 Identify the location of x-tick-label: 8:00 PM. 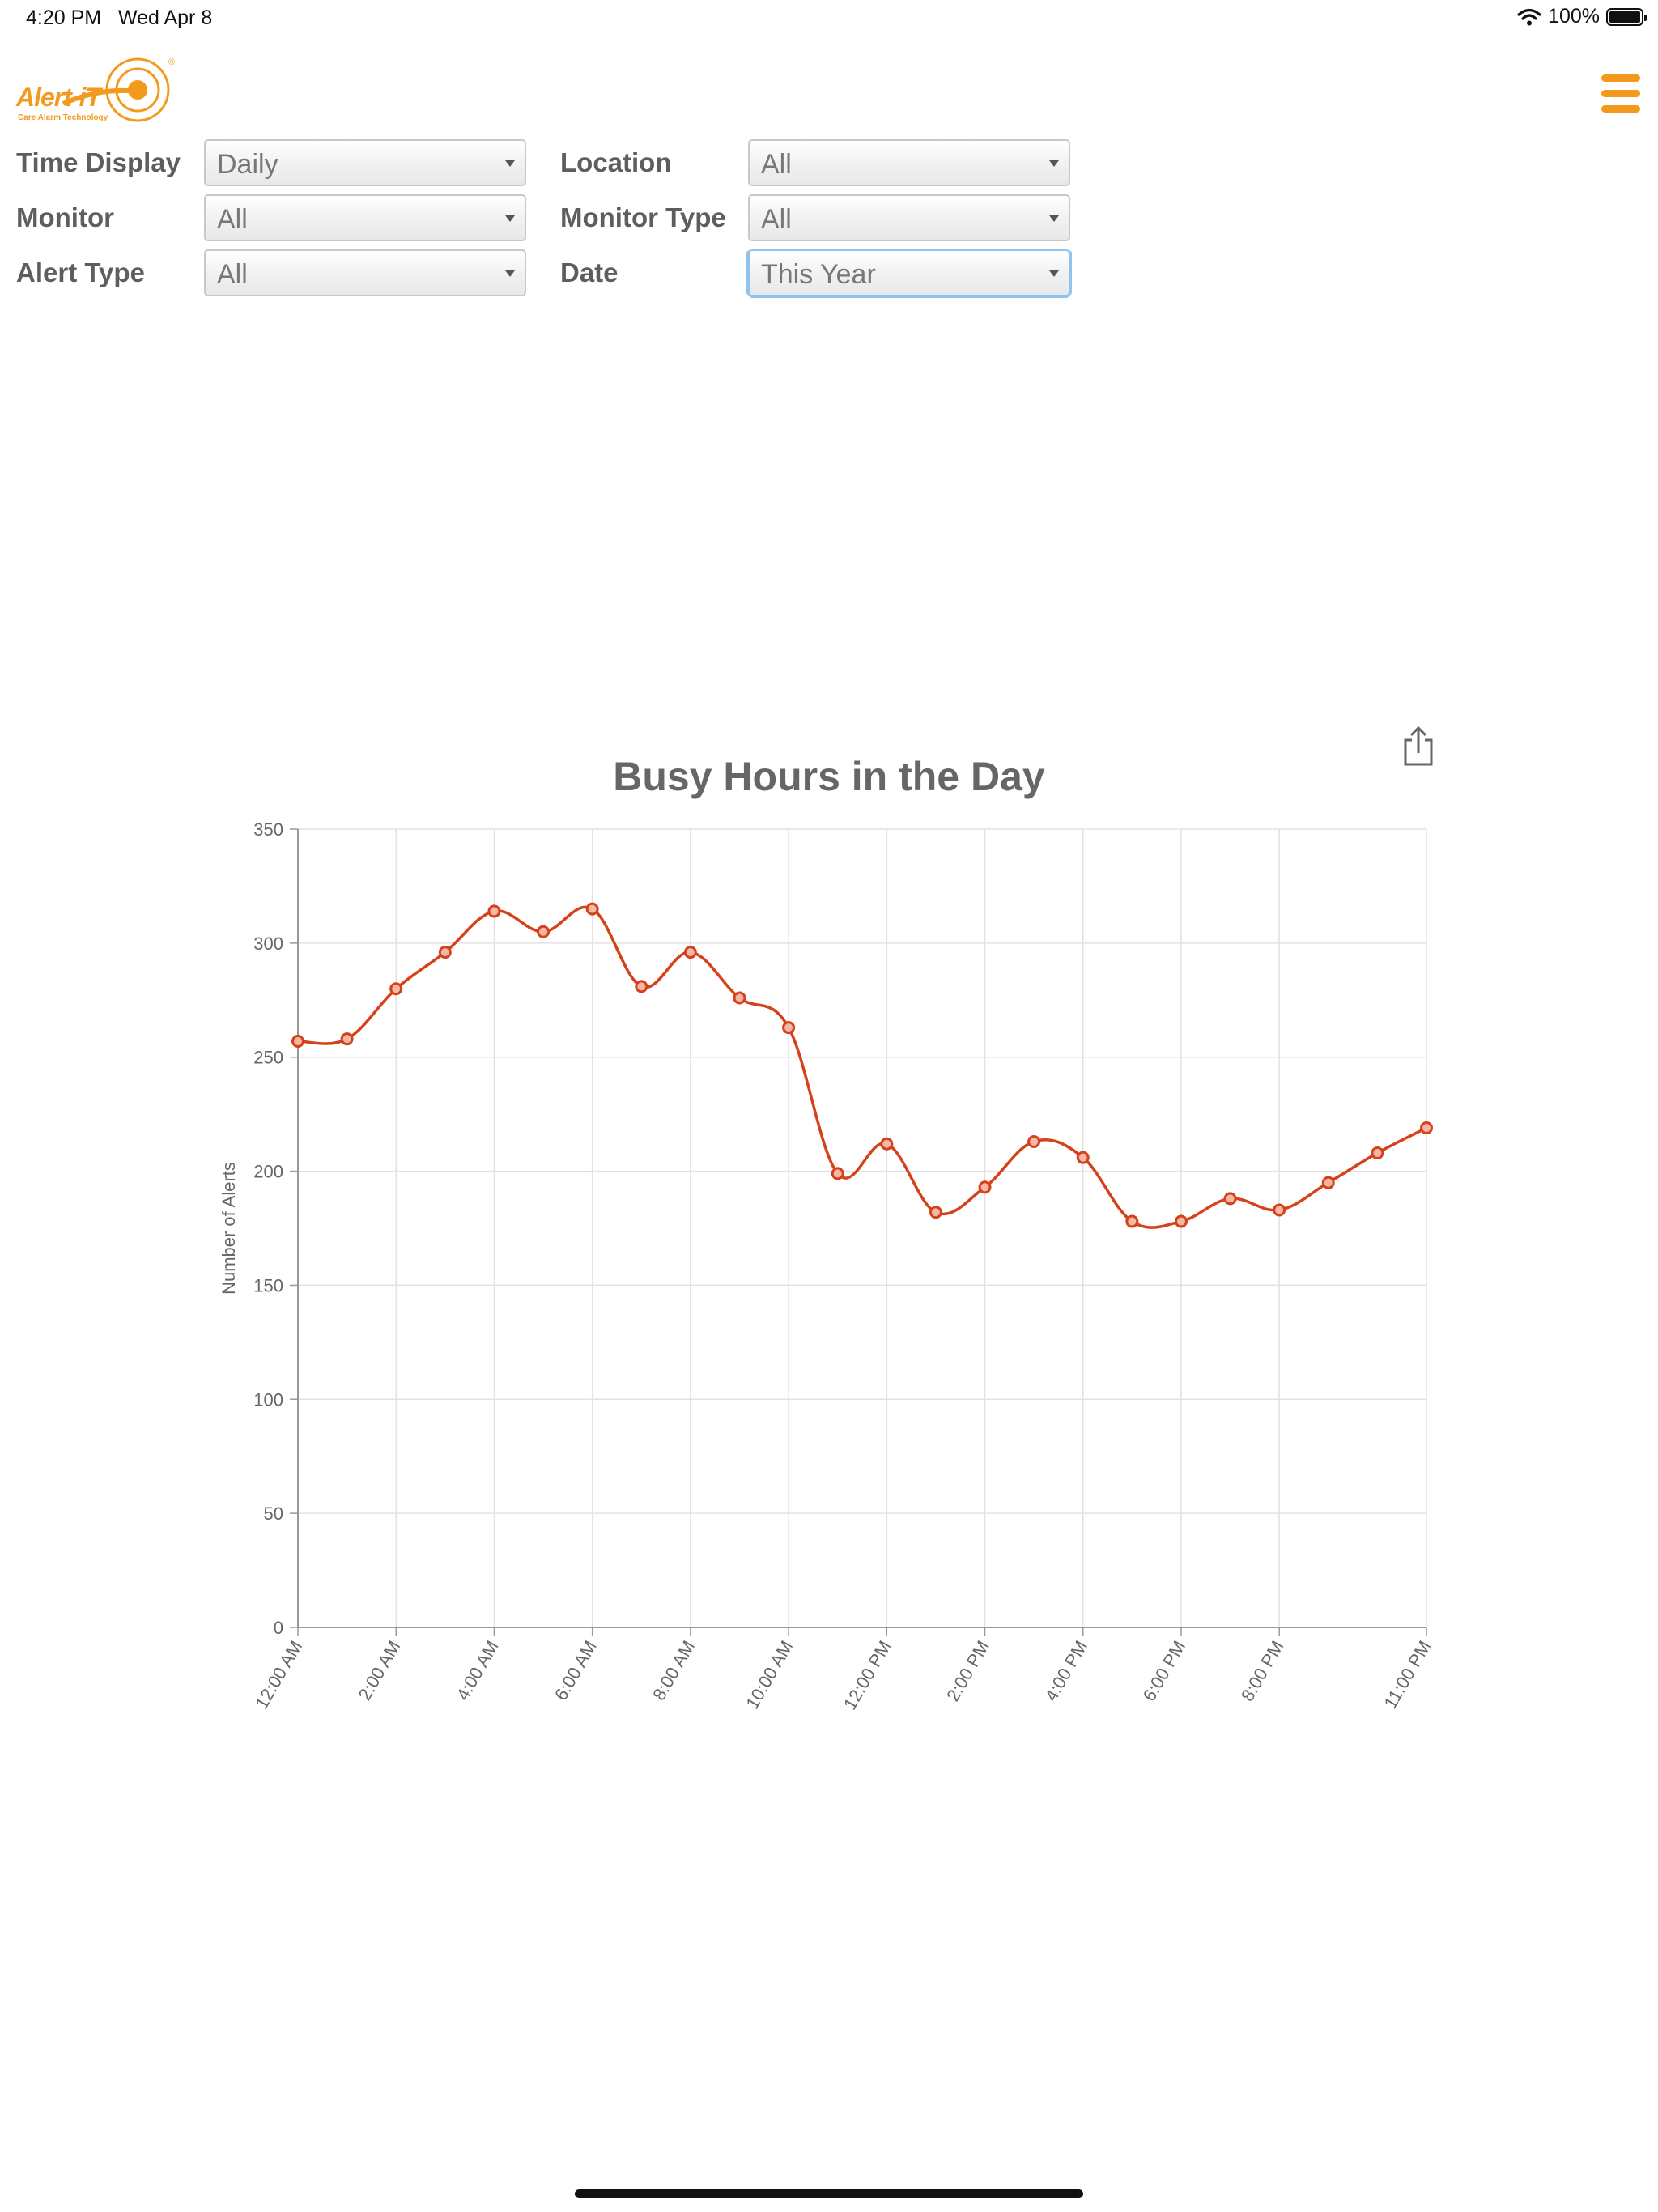
(1262, 1671).